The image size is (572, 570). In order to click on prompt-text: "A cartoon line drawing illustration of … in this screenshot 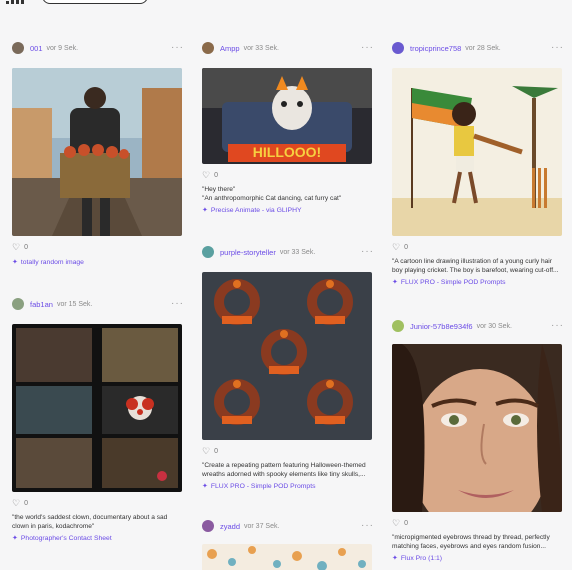, I will do `click(475, 266)`.